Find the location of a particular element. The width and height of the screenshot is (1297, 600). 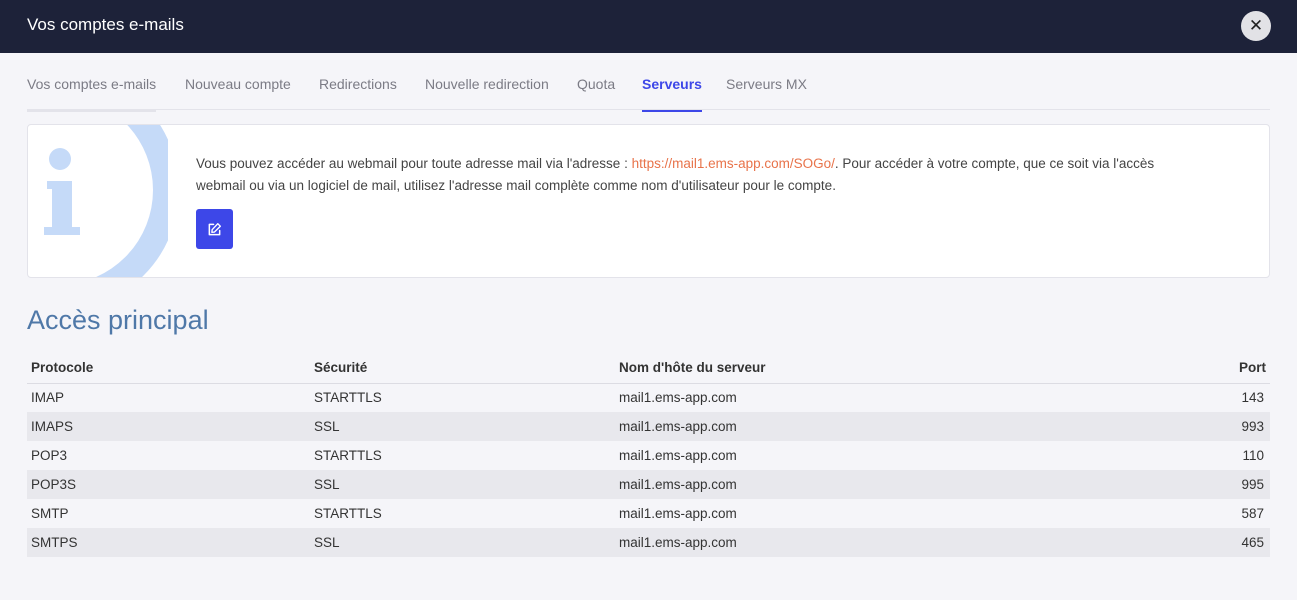

table-row: POP3 STARTTLS mail1.ems-app.com 110 is located at coordinates (648, 455).